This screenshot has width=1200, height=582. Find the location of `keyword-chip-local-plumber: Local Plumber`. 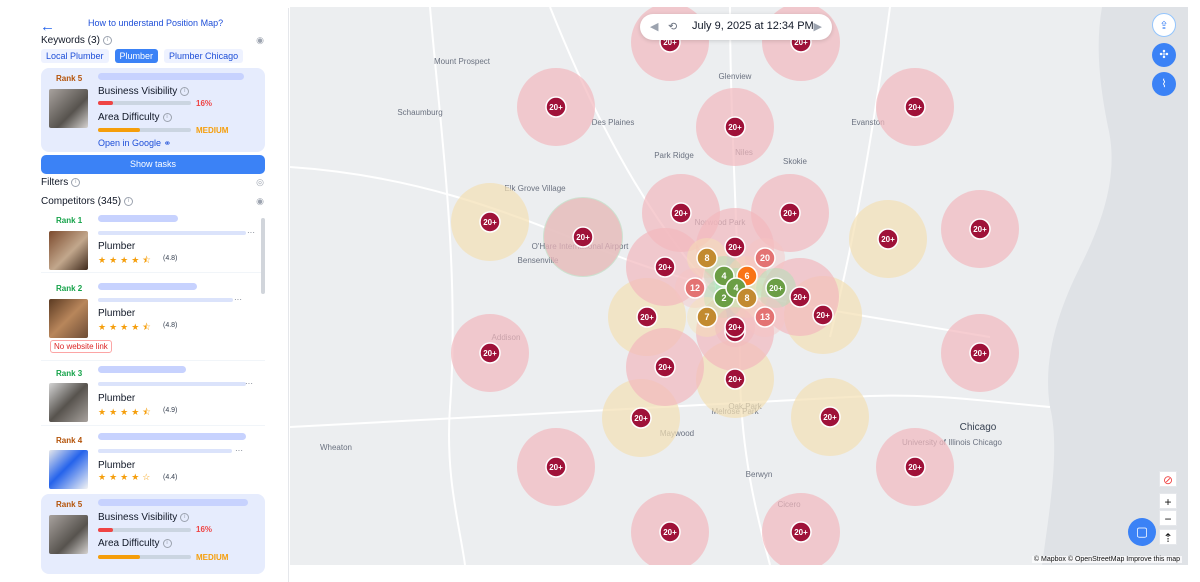

keyword-chip-local-plumber: Local Plumber is located at coordinates (75, 56).